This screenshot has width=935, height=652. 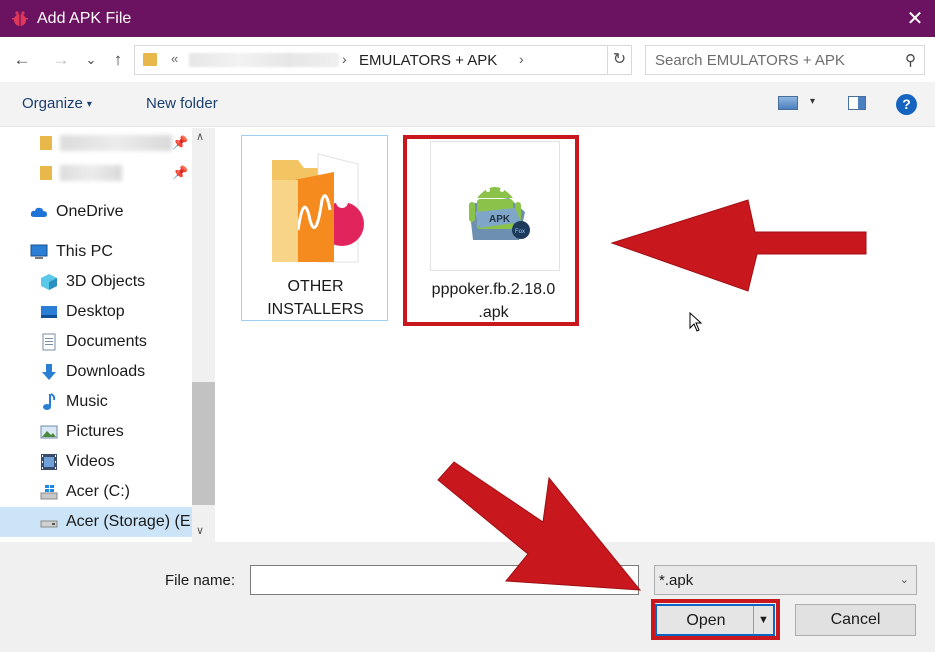 I want to click on change-view-icon, so click(x=788, y=103).